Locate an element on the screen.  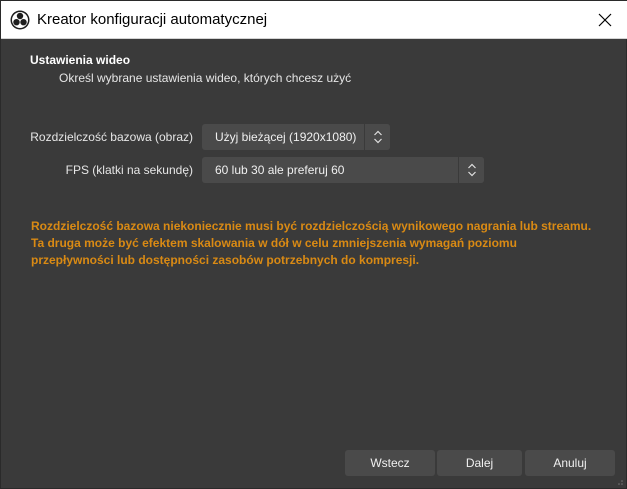
next-button: Dalej is located at coordinates (479, 463).